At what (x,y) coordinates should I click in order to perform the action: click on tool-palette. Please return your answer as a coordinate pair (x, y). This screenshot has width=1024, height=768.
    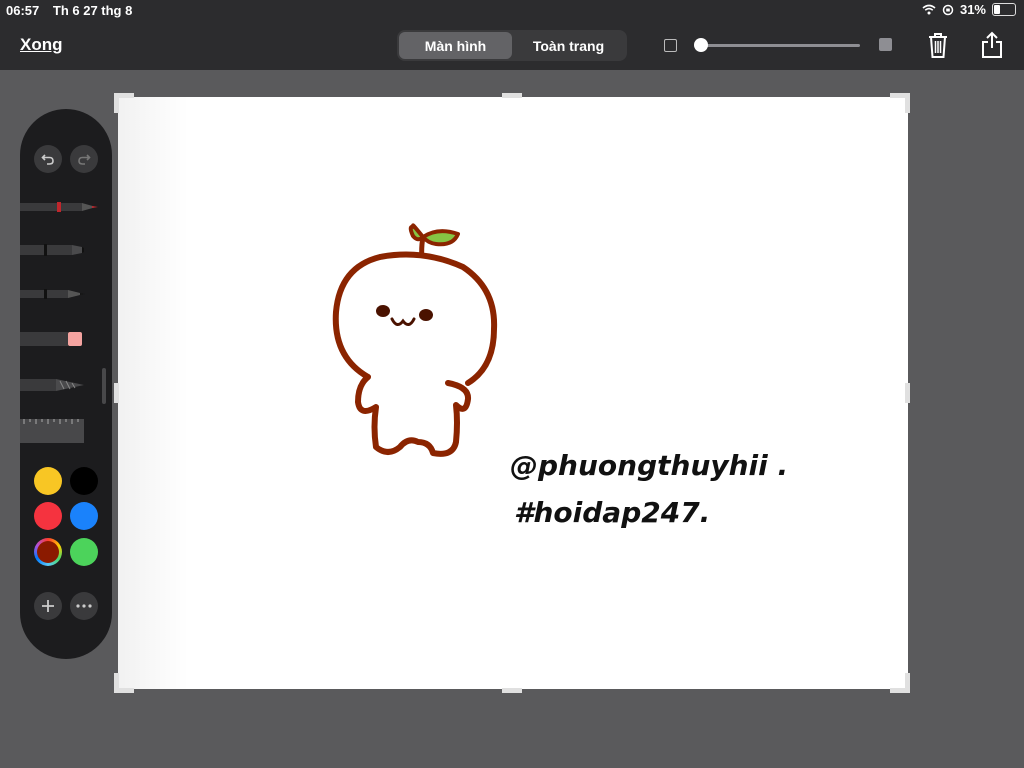
    Looking at the image, I should click on (66, 384).